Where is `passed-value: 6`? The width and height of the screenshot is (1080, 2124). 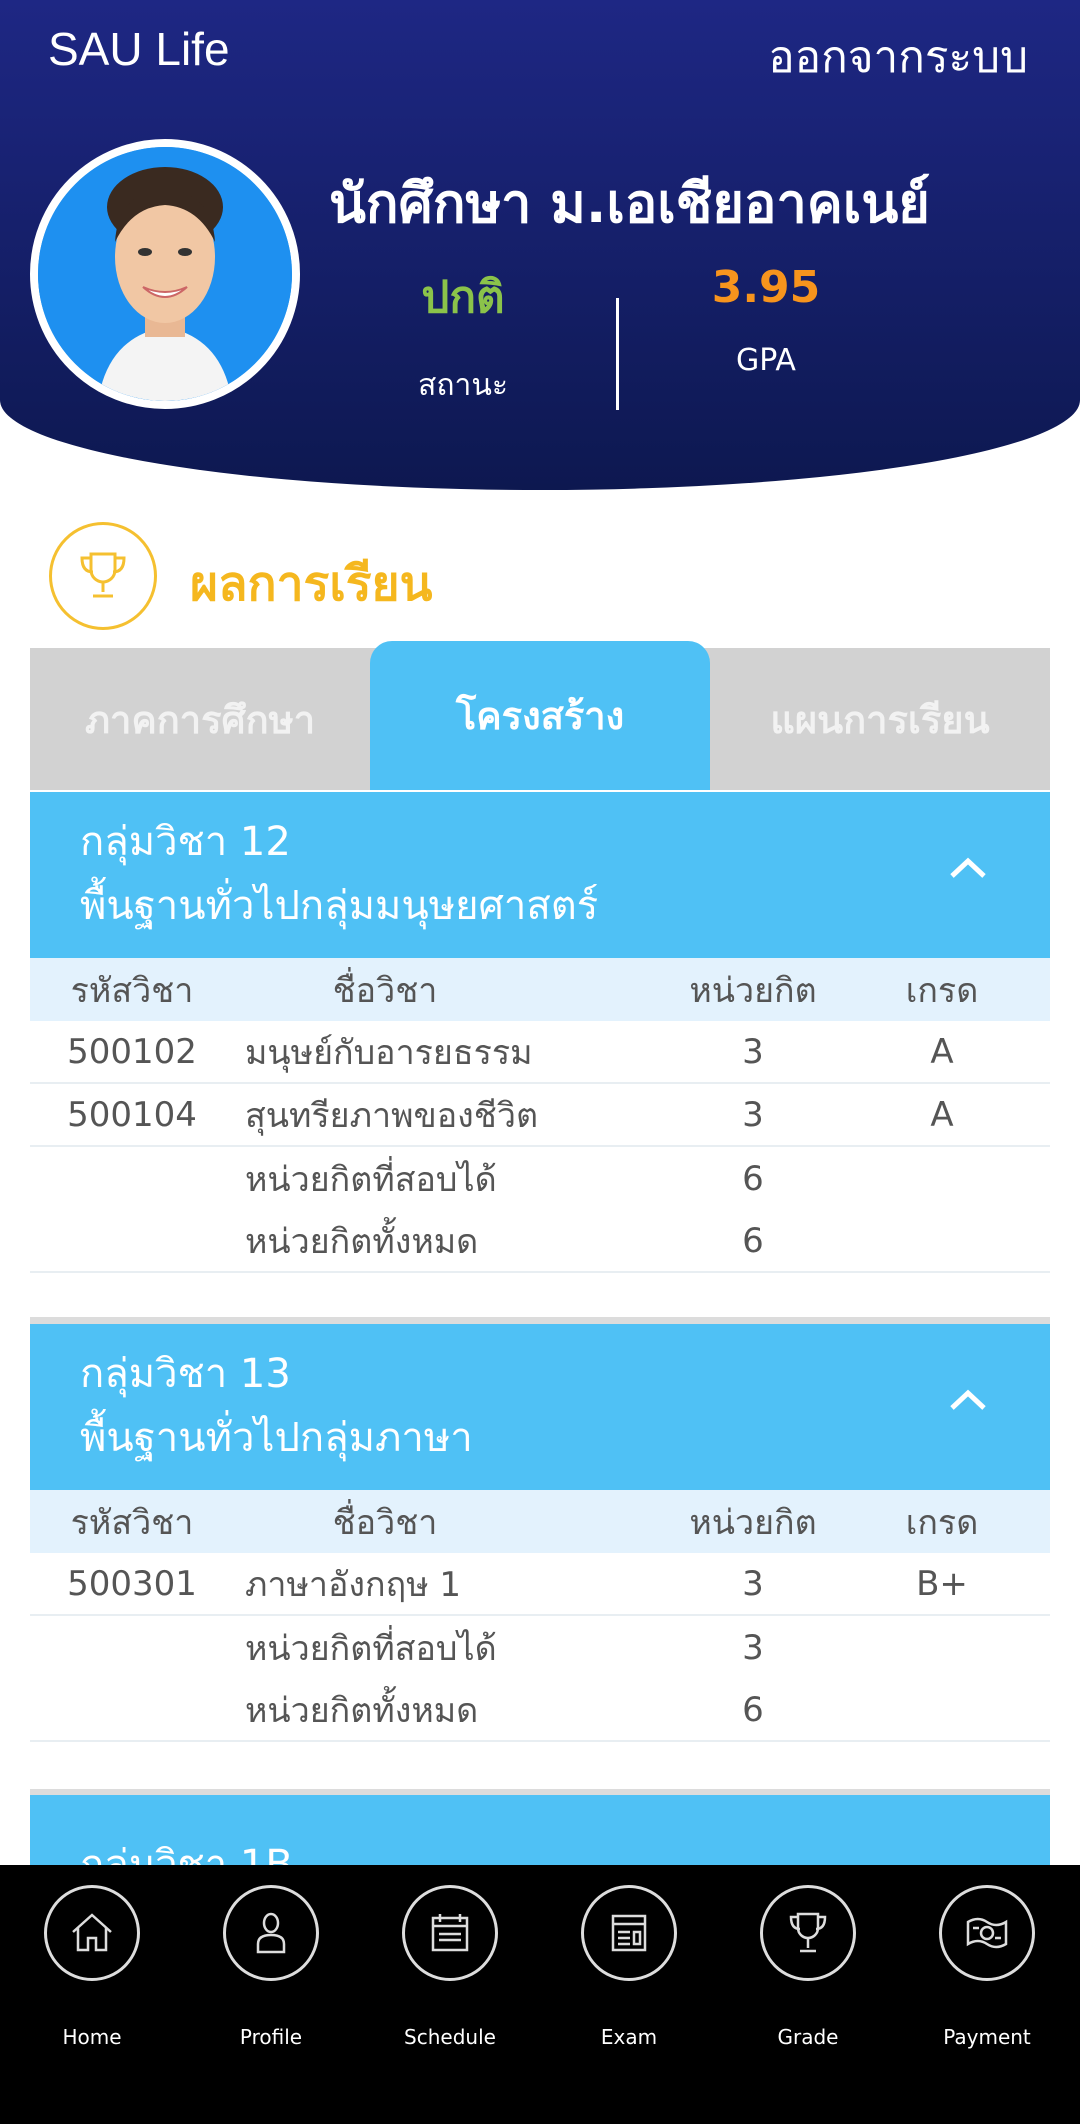
passed-value: 6 is located at coordinates (753, 1178).